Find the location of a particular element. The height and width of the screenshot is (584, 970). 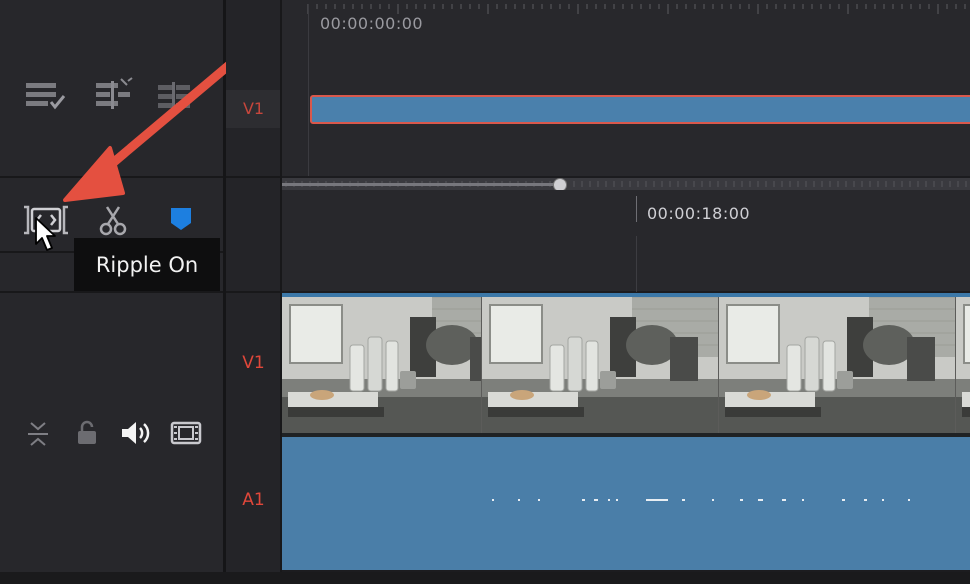

ruler-guide-line is located at coordinates (636, 264).